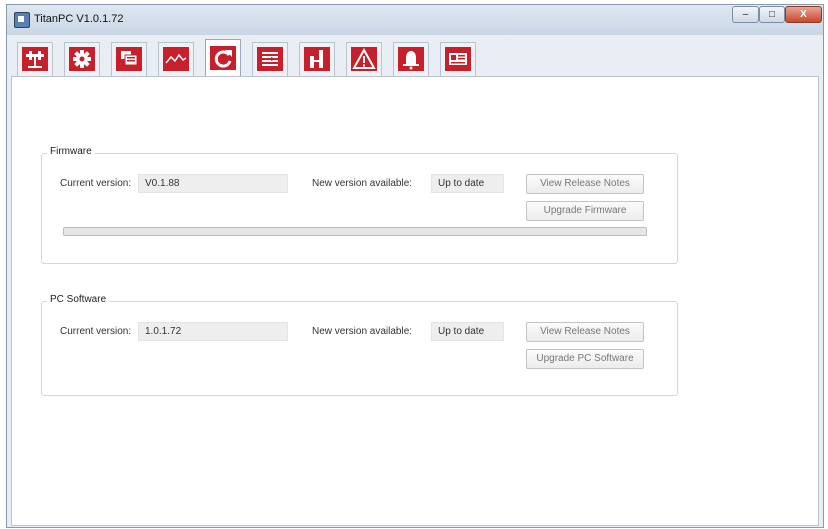 This screenshot has height=529, width=828. I want to click on pc-software-view-release-notes-button: View Release Notes, so click(585, 332).